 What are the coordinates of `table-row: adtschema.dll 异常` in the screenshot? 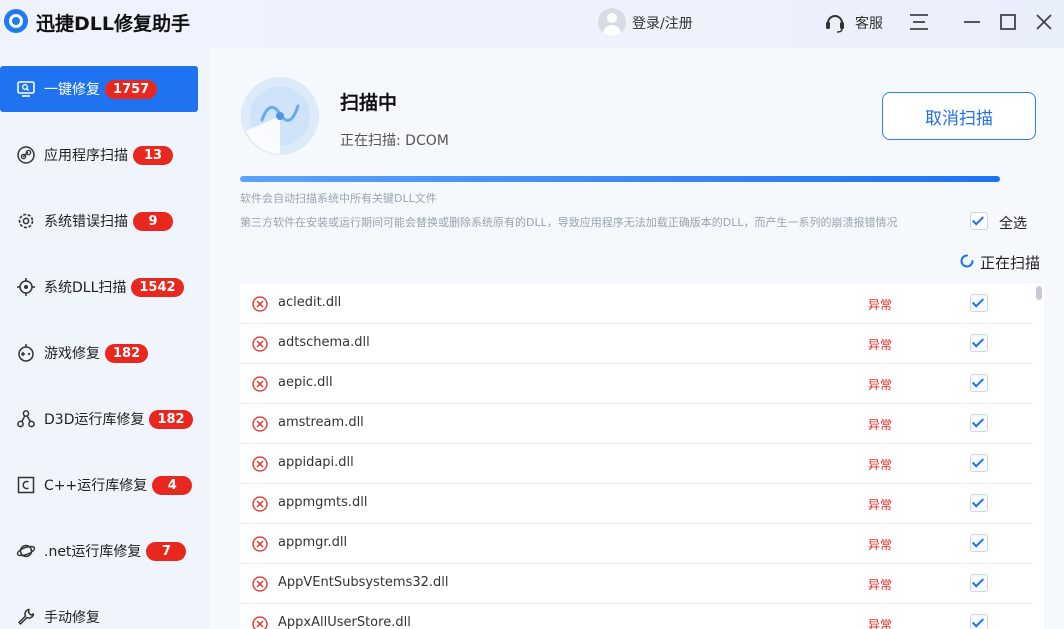 It's located at (637, 344).